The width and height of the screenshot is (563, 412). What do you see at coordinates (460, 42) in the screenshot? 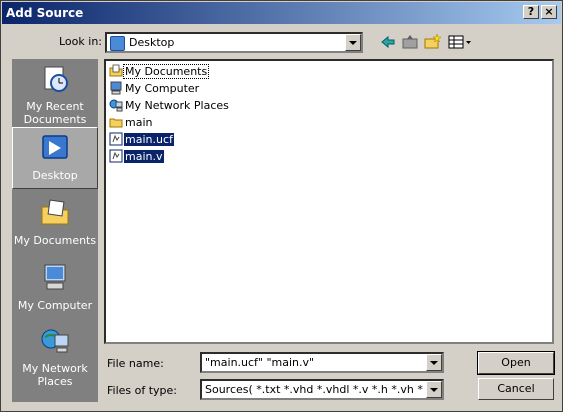
I see `view-menu-icon` at bounding box center [460, 42].